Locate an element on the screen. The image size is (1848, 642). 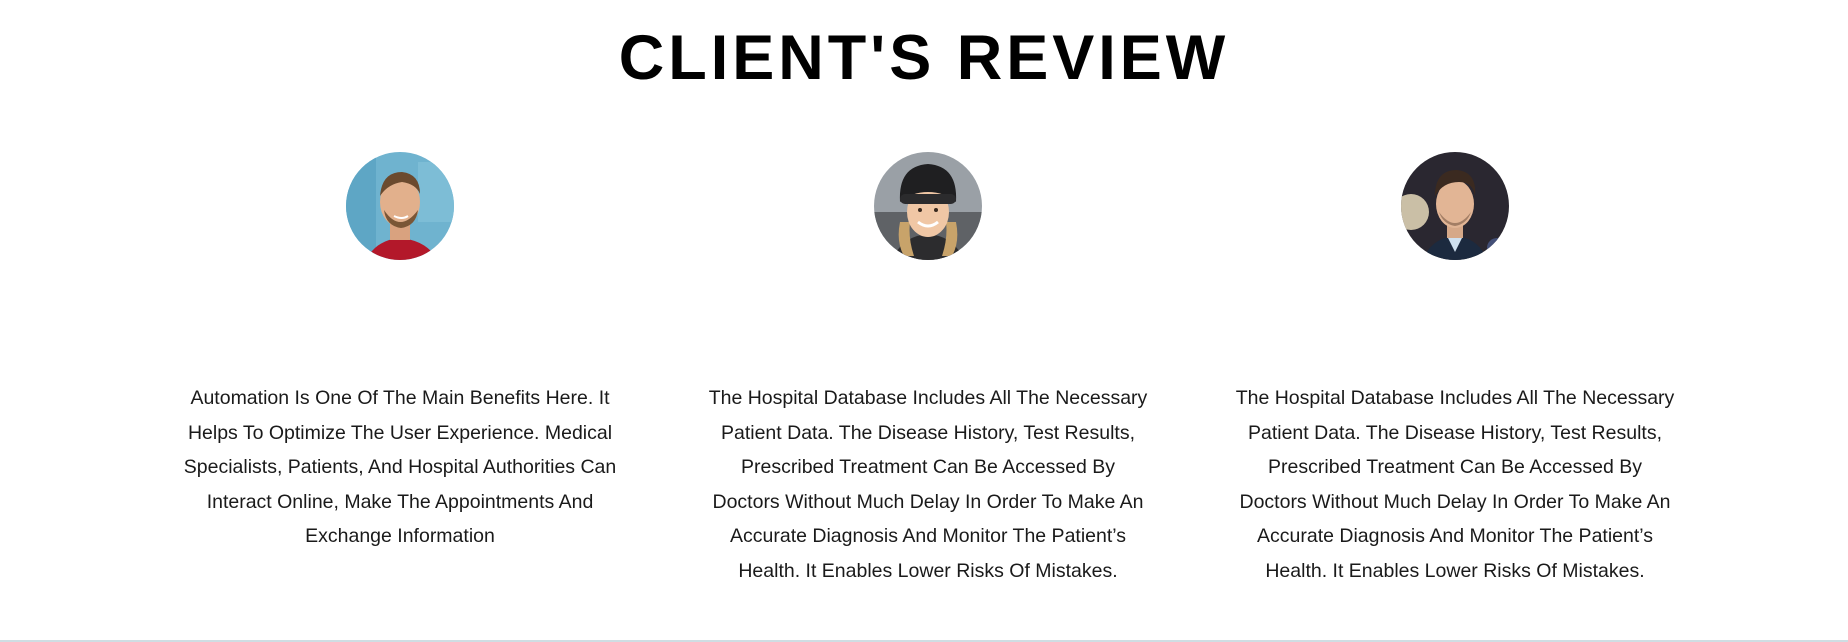
section-title: CLIENT'S REVIEW is located at coordinates (924, 58).